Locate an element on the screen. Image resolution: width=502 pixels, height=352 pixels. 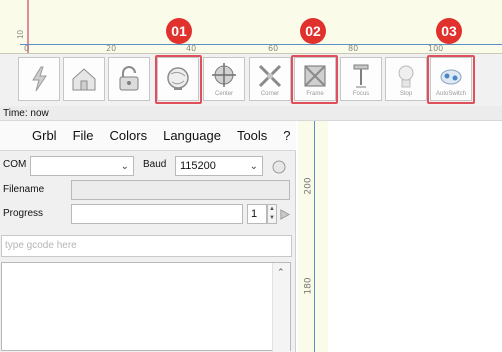
home-icon is located at coordinates (84, 79).